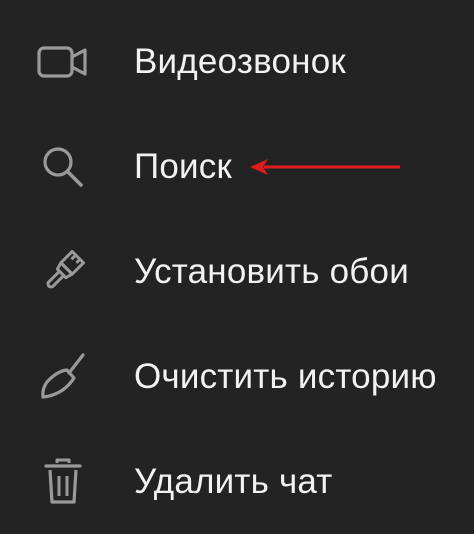  What do you see at coordinates (63, 167) in the screenshot?
I see `search-icon` at bounding box center [63, 167].